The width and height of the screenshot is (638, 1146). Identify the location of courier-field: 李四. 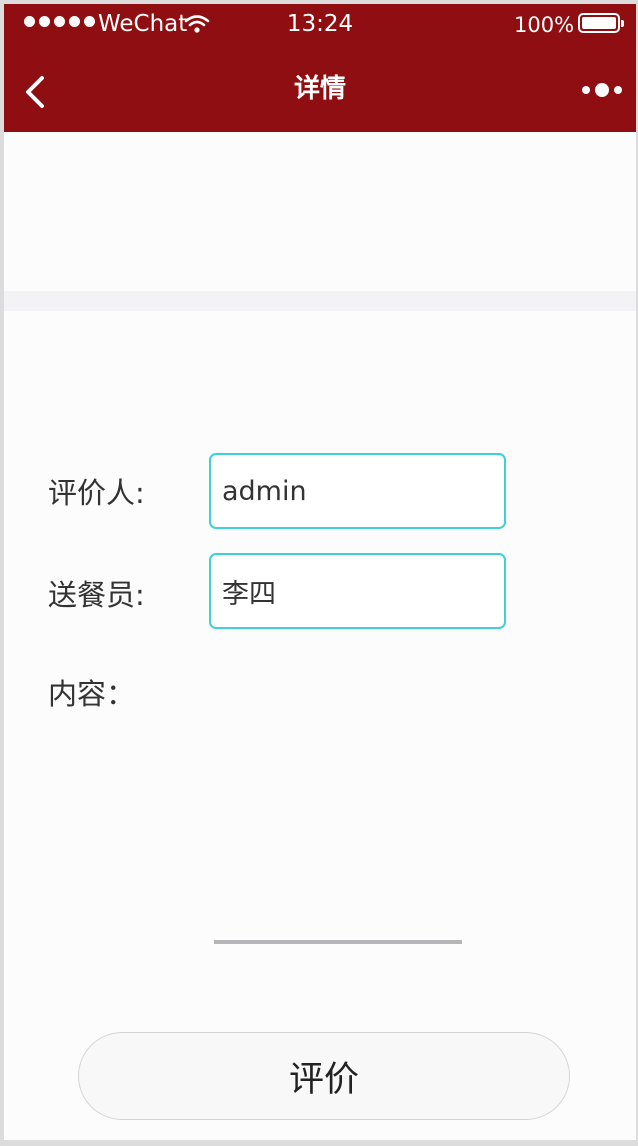
(357, 591).